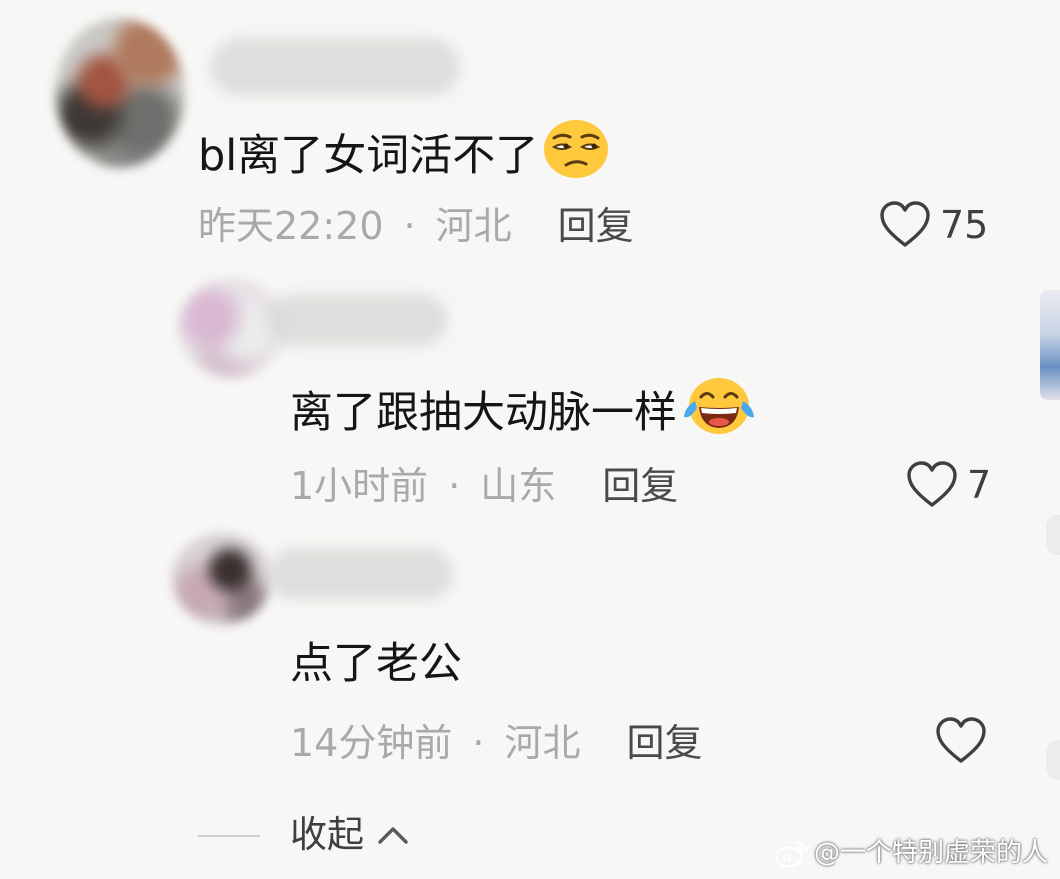  I want to click on timestamp: 1小时前, so click(359, 486).